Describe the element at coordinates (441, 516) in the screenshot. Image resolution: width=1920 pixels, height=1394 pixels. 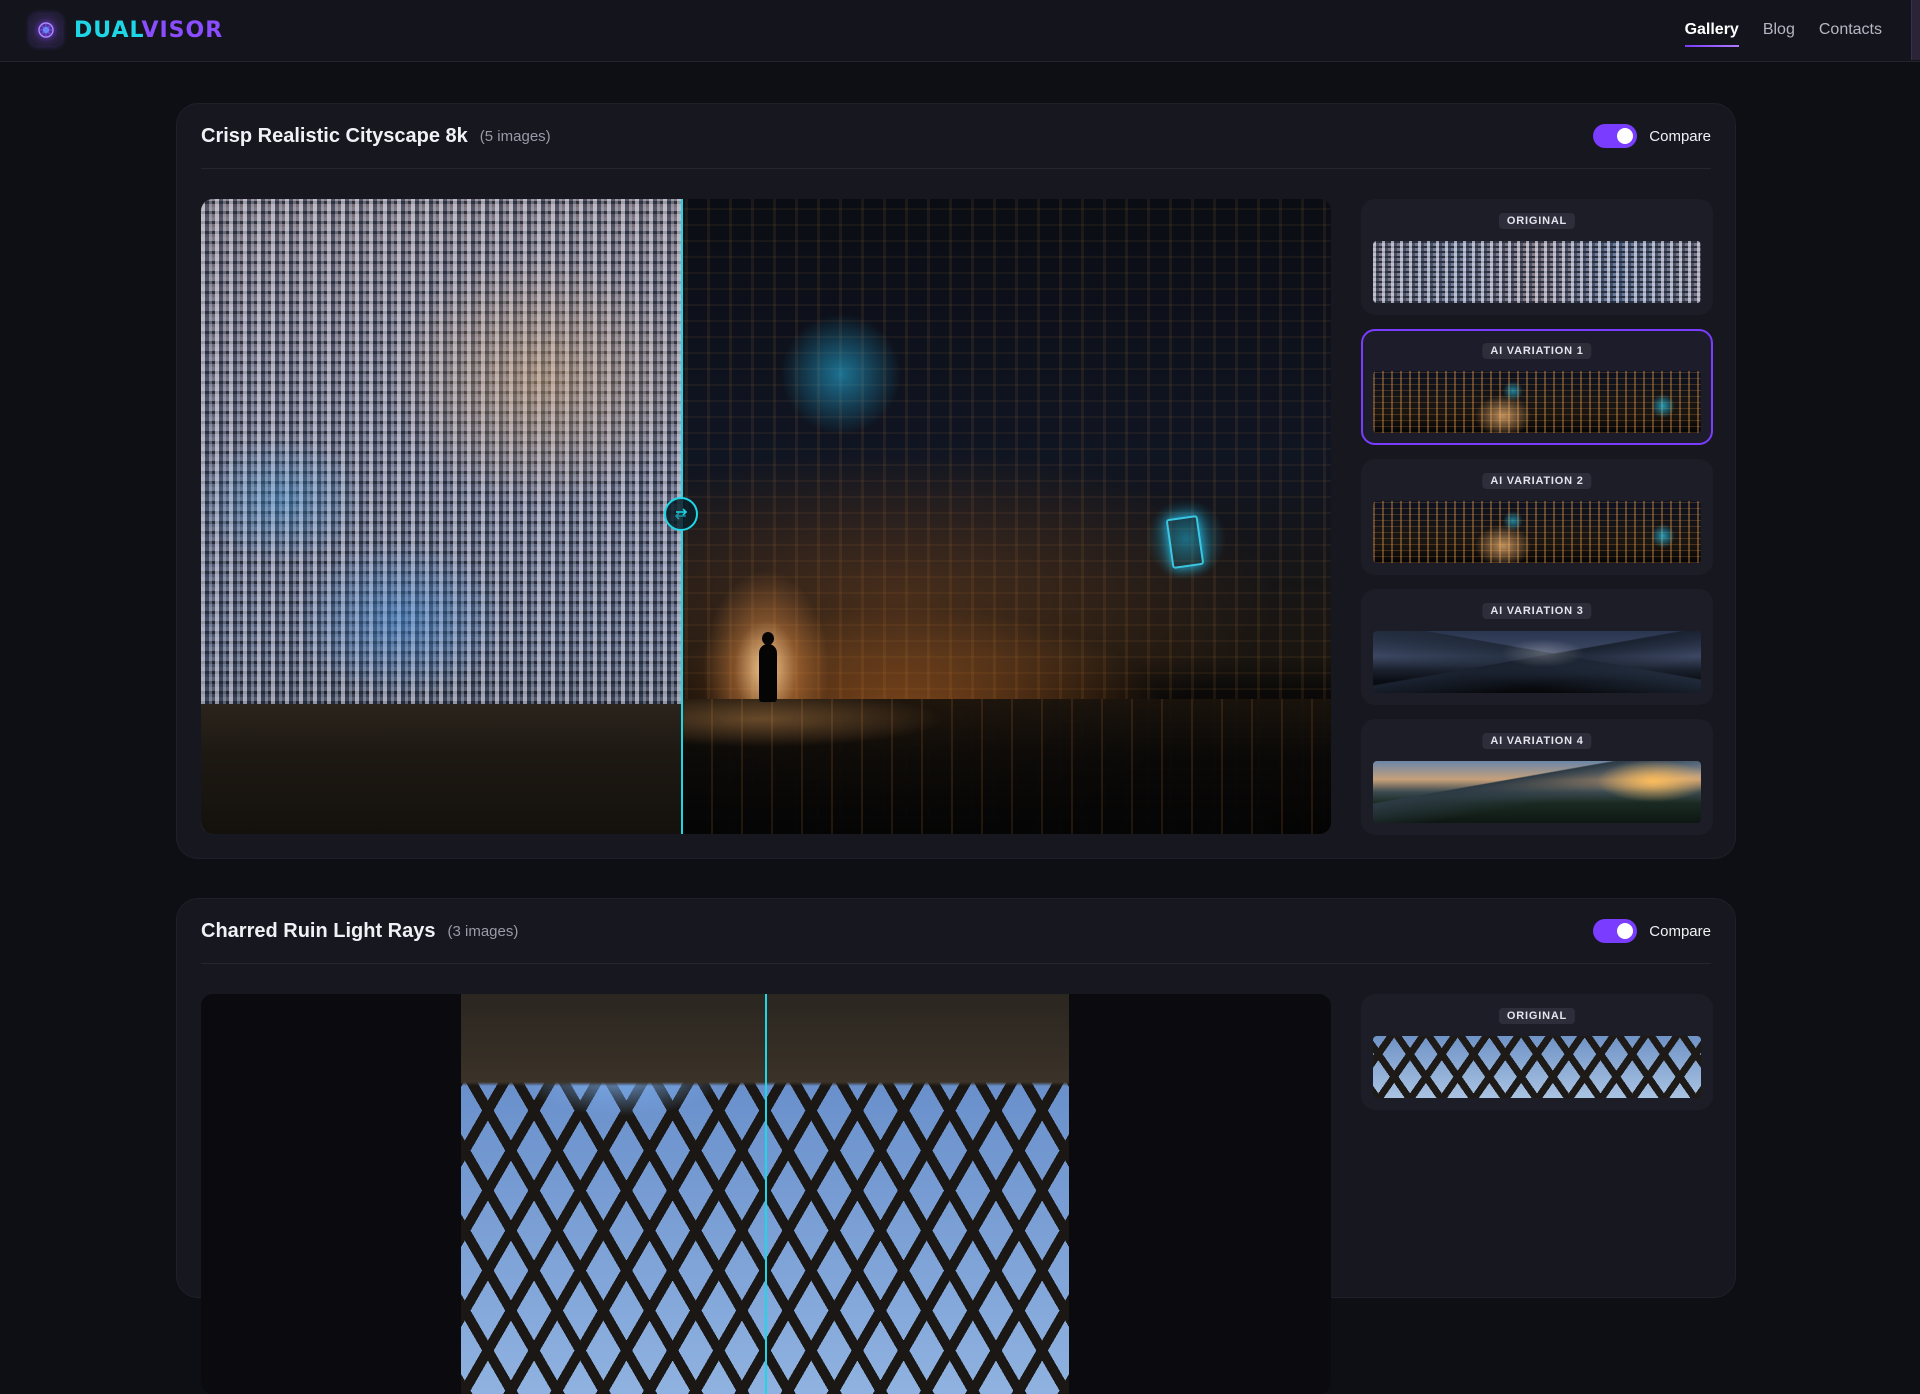
I see `original-image` at that location.